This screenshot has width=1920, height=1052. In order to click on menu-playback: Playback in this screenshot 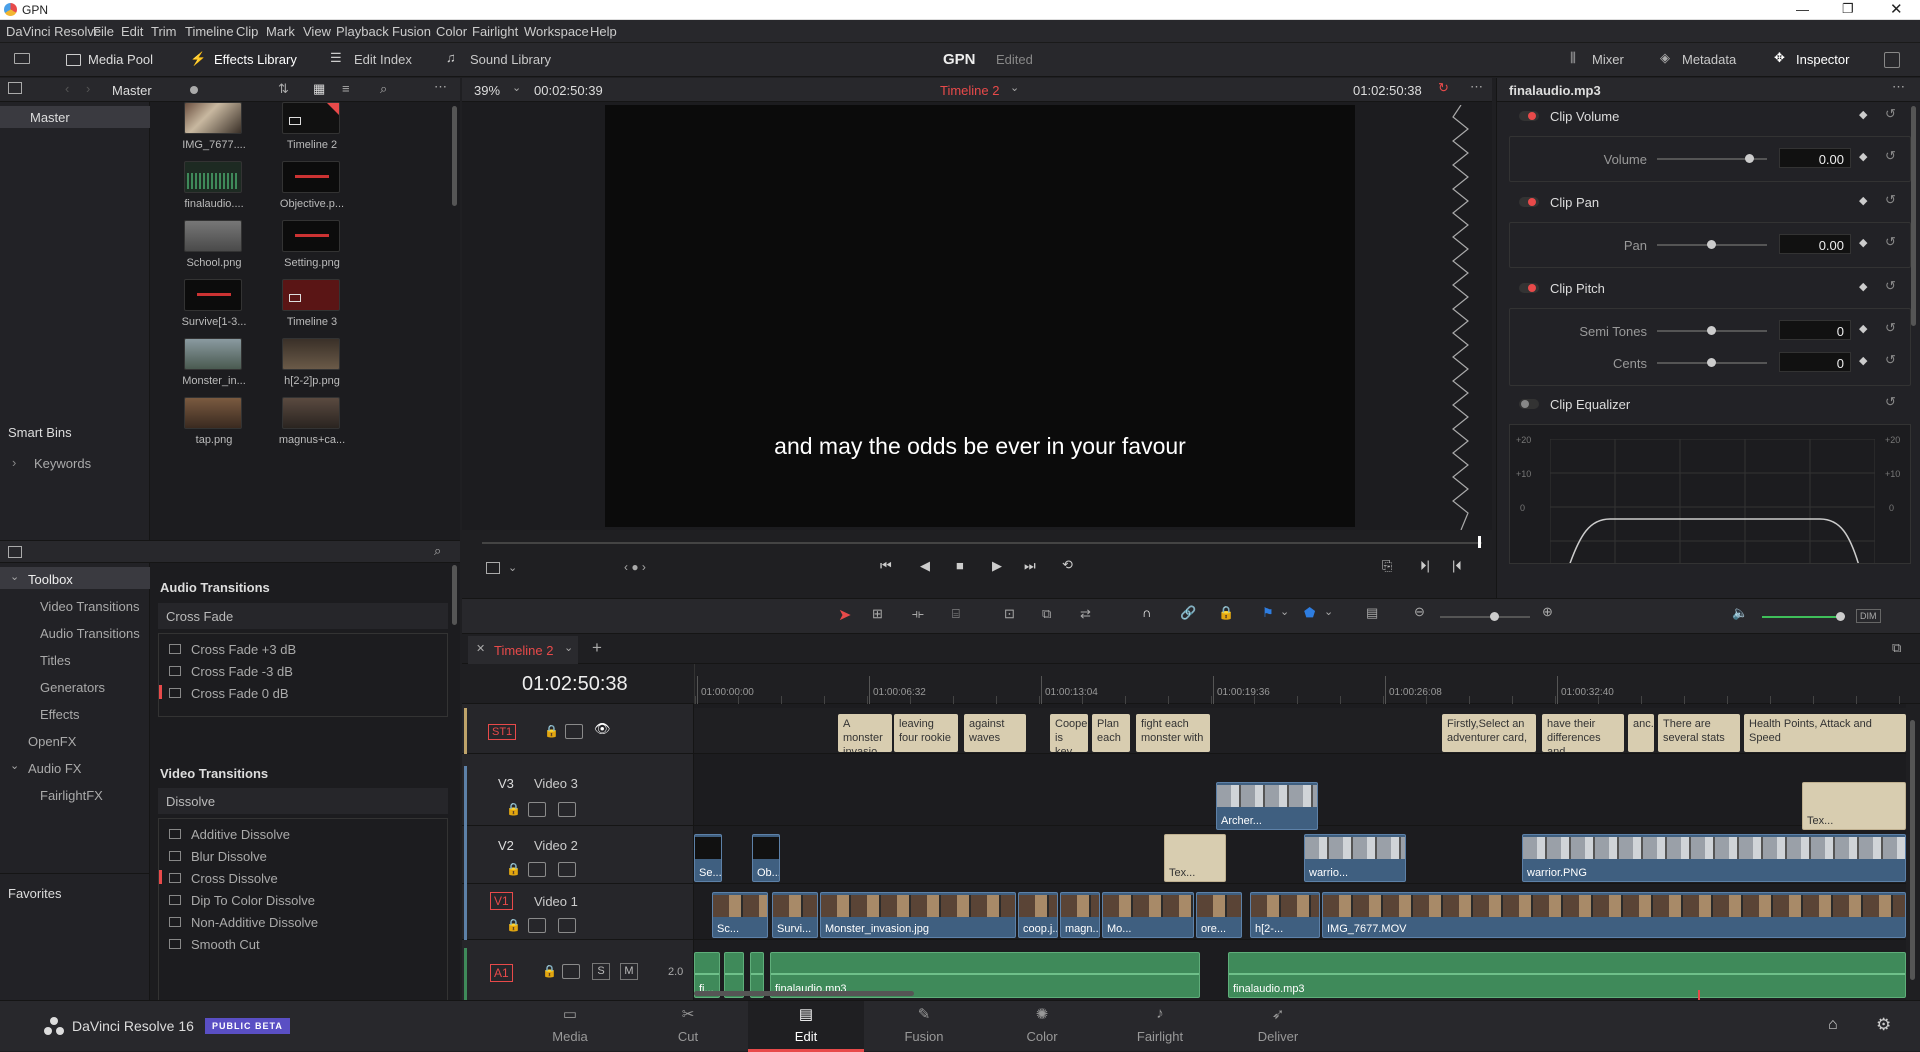, I will do `click(362, 31)`.